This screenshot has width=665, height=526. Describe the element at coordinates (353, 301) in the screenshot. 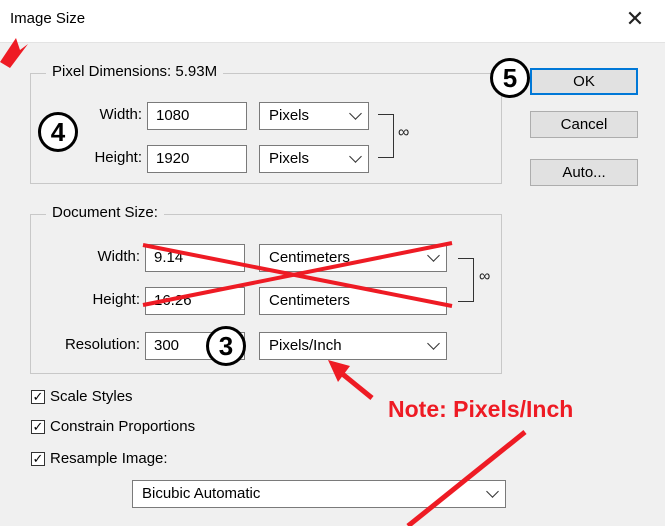

I see `doc-height-unit-select: Centimeters` at that location.